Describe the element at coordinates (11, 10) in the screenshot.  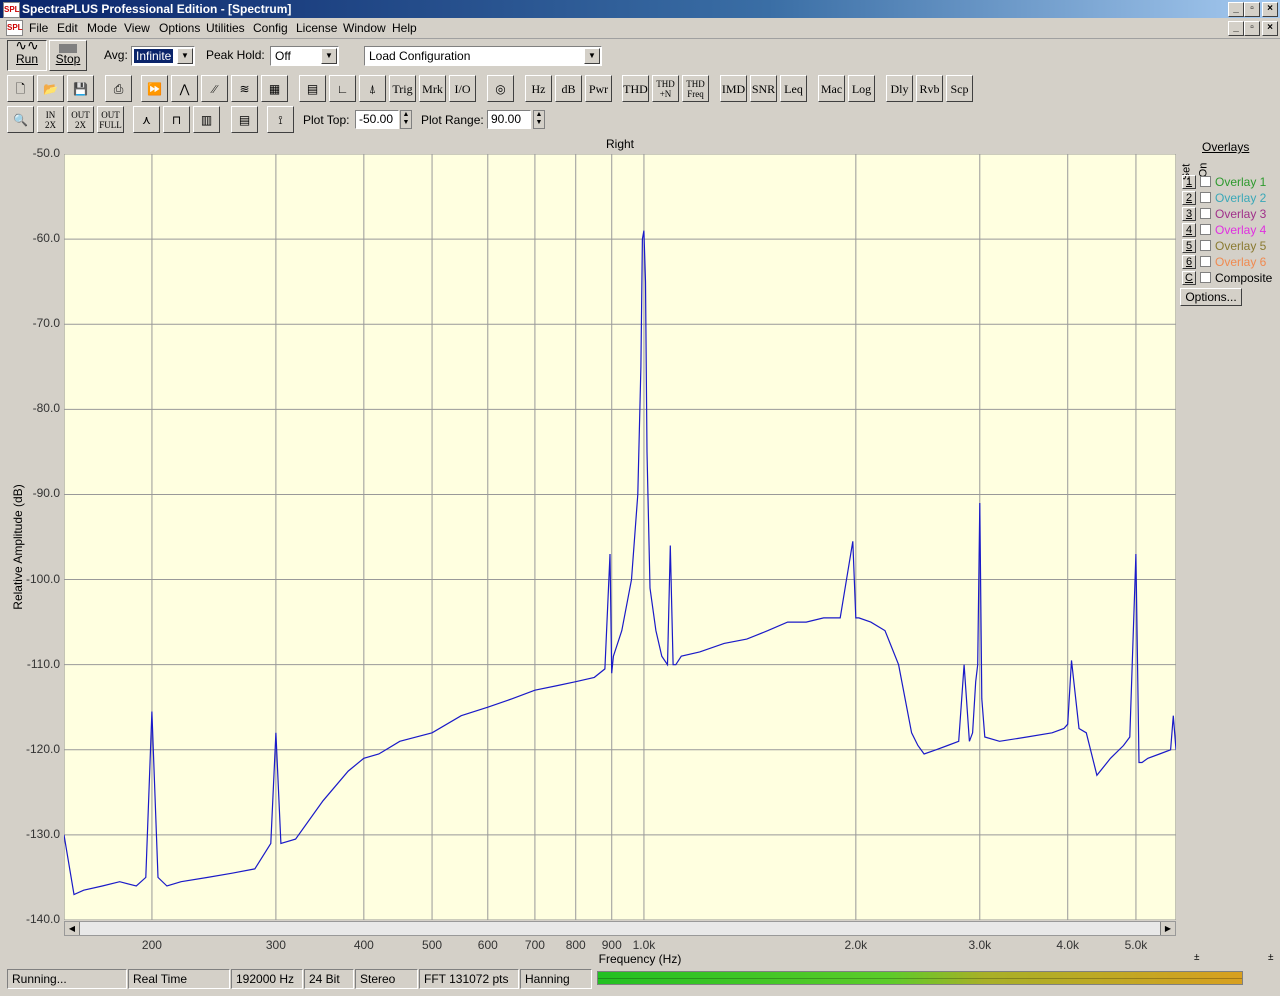
I see `app-icon: SPL` at that location.